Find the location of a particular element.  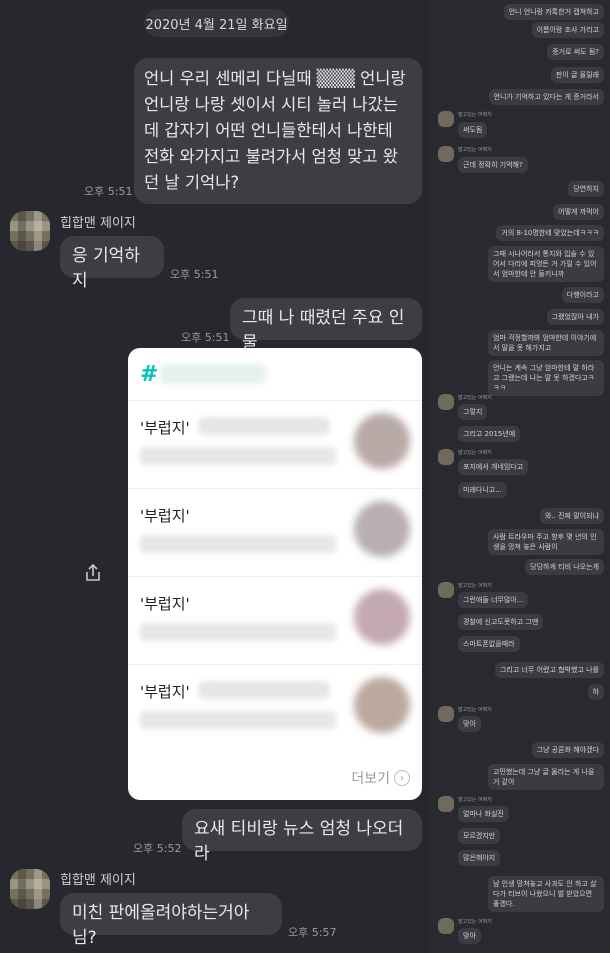

incoming-message: 응 기억하지 is located at coordinates (112, 263).